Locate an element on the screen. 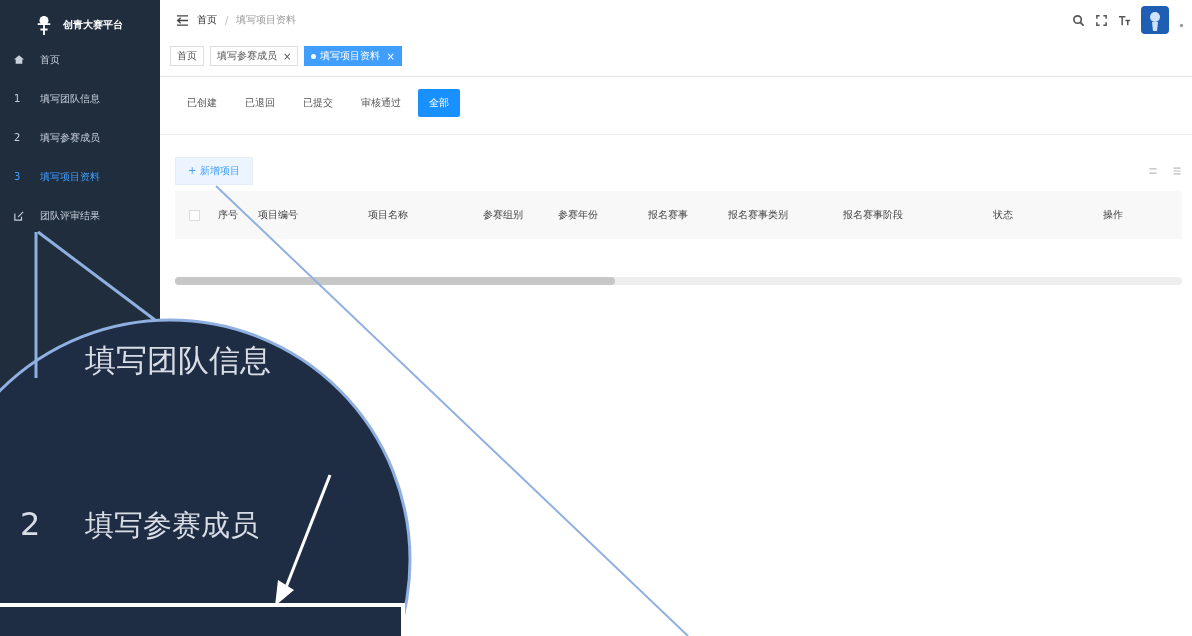 This screenshot has height=636, width=1192. column-header: 项目编号 is located at coordinates (278, 215).